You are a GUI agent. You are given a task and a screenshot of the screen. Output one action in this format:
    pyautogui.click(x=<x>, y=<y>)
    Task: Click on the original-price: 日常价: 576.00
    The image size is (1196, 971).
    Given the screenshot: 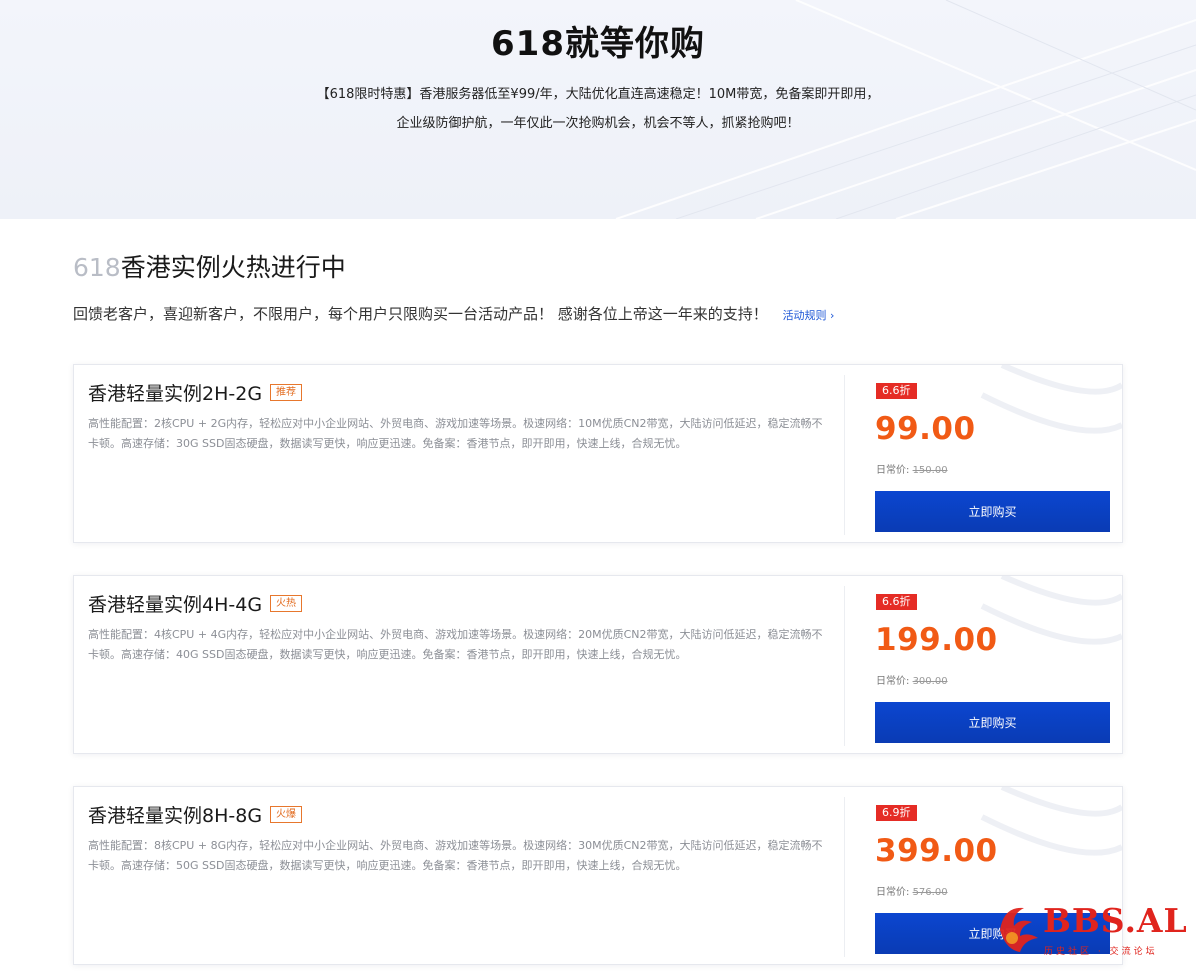 What is the action you would take?
    pyautogui.click(x=912, y=890)
    